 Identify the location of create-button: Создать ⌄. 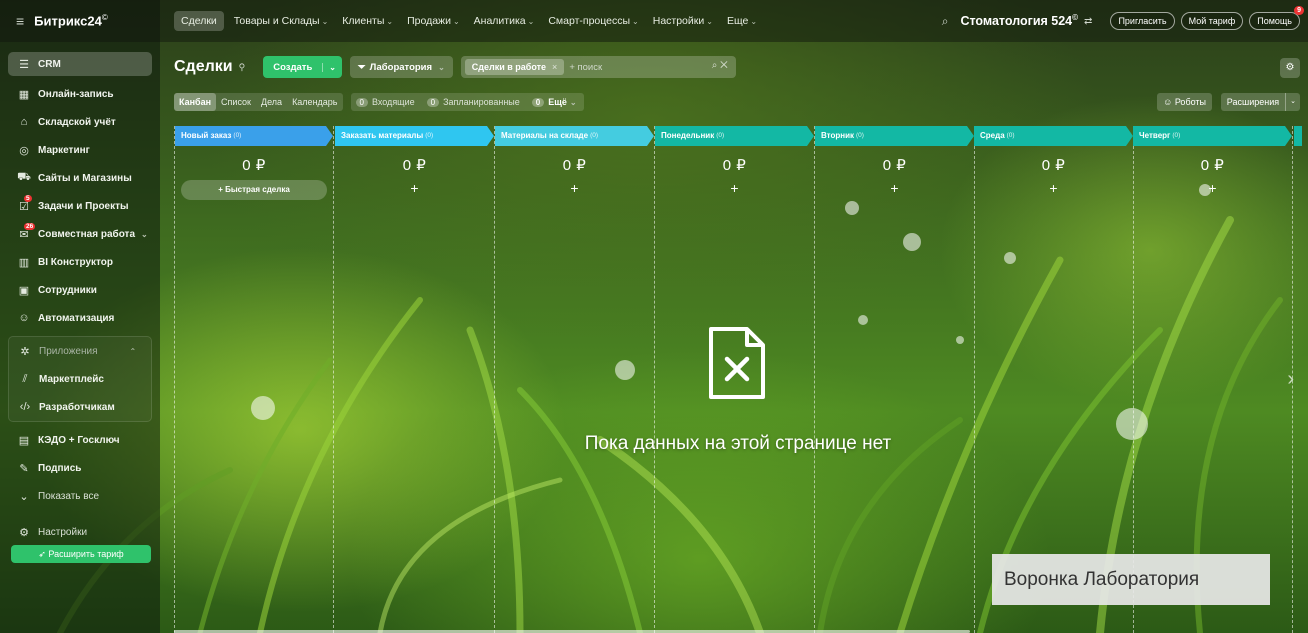
(302, 67).